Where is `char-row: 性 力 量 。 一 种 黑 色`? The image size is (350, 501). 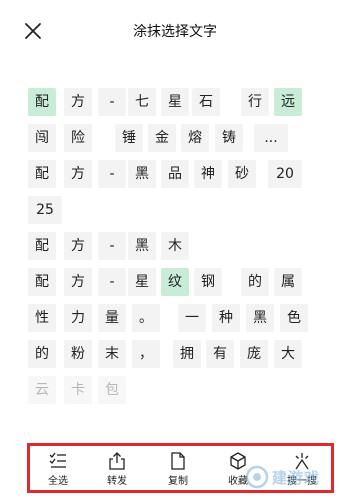
char-row: 性 力 量 。 一 种 黑 色 is located at coordinates (178, 322).